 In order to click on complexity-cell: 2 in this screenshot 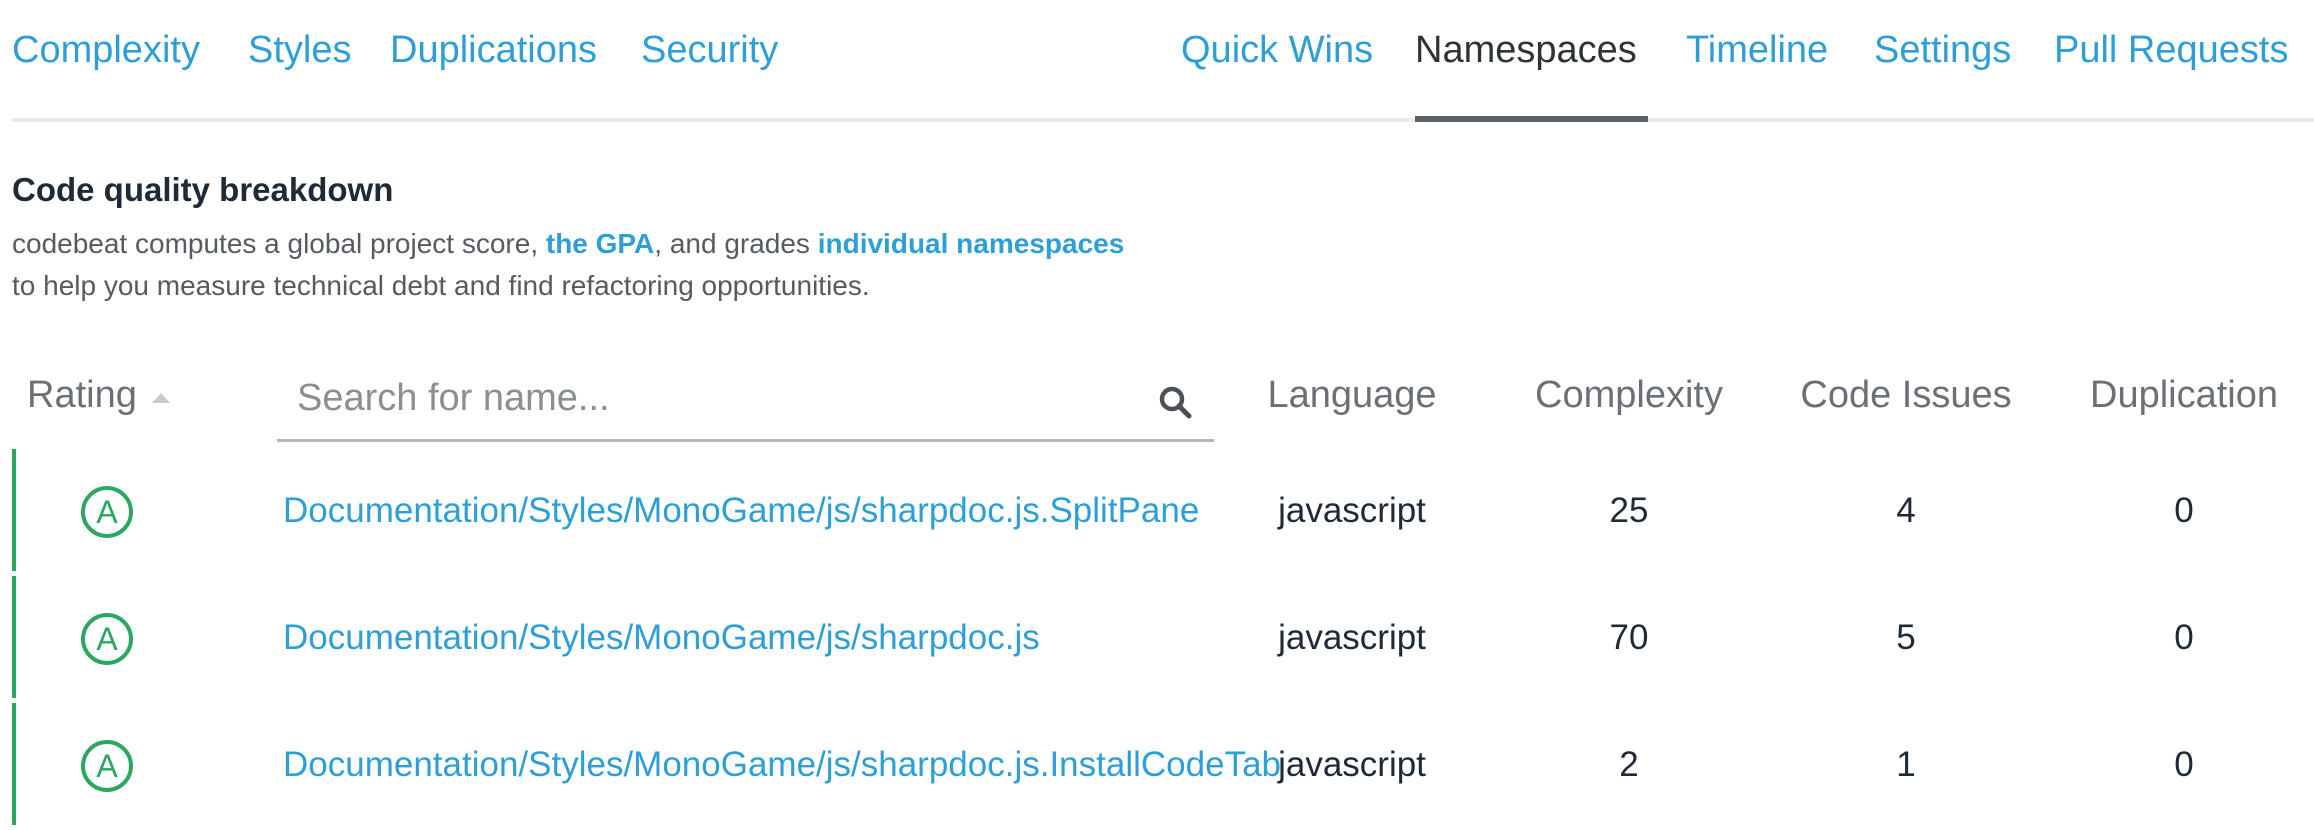, I will do `click(1629, 764)`.